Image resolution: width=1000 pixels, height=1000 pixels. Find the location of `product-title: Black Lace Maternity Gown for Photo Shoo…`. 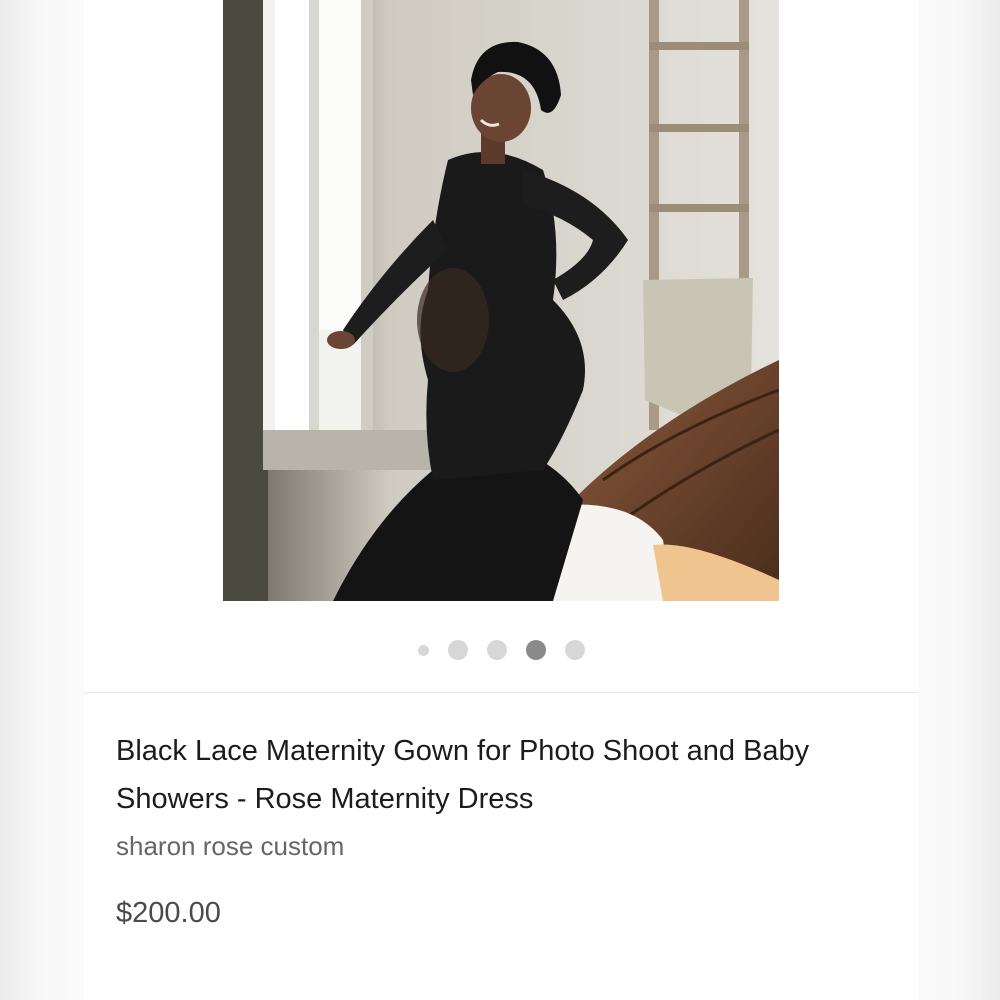

product-title: Black Lace Maternity Gown for Photo Shoo… is located at coordinates (506, 775).